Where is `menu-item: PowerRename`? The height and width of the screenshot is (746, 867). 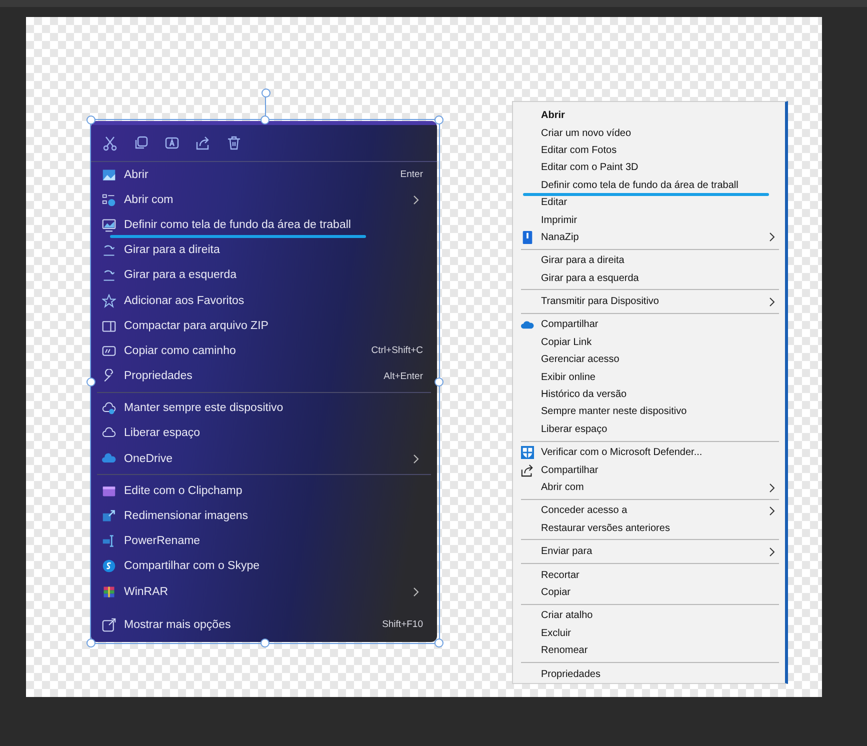
menu-item: PowerRename is located at coordinates (264, 541).